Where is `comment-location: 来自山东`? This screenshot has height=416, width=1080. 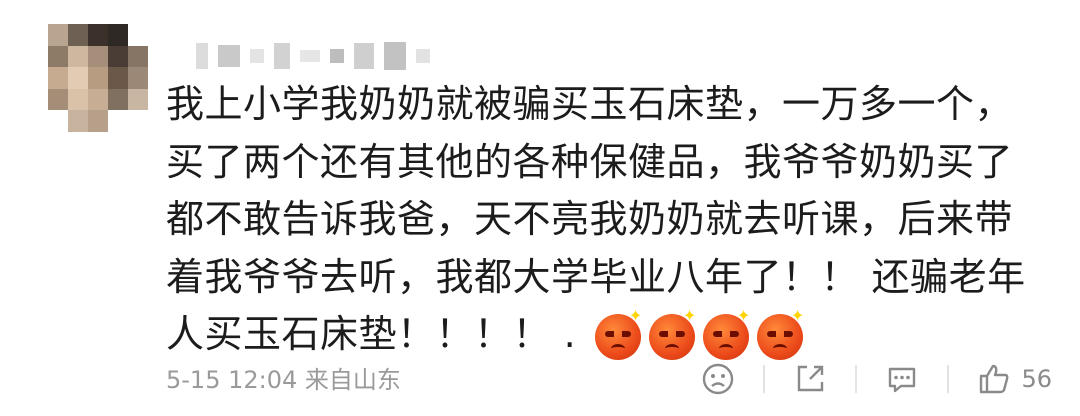 comment-location: 来自山东 is located at coordinates (352, 380).